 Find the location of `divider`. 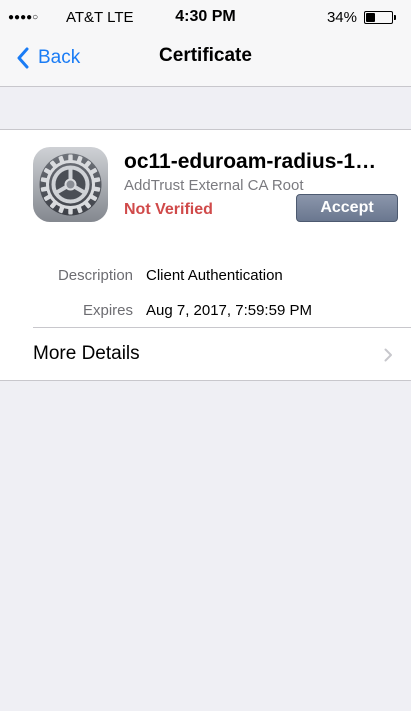

divider is located at coordinates (222, 327).